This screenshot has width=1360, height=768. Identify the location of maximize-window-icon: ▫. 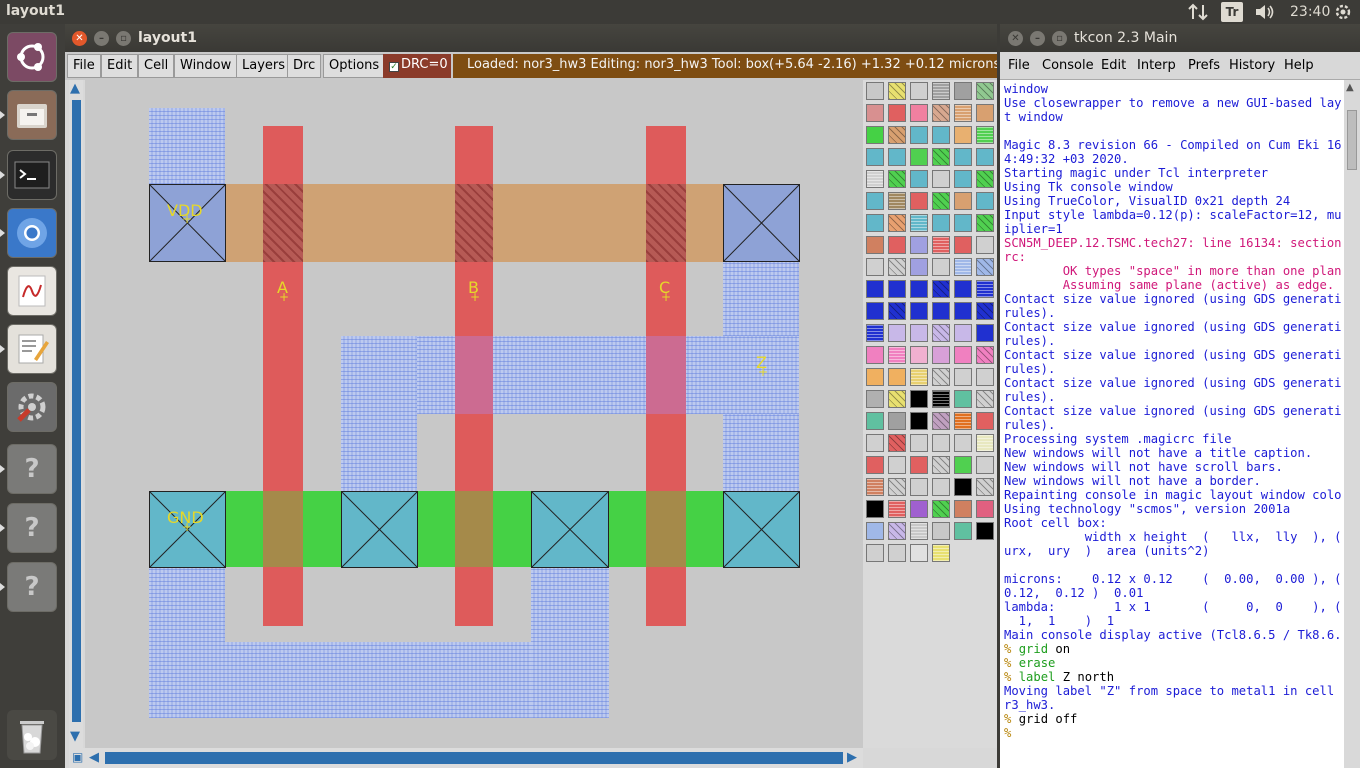
(1059, 38).